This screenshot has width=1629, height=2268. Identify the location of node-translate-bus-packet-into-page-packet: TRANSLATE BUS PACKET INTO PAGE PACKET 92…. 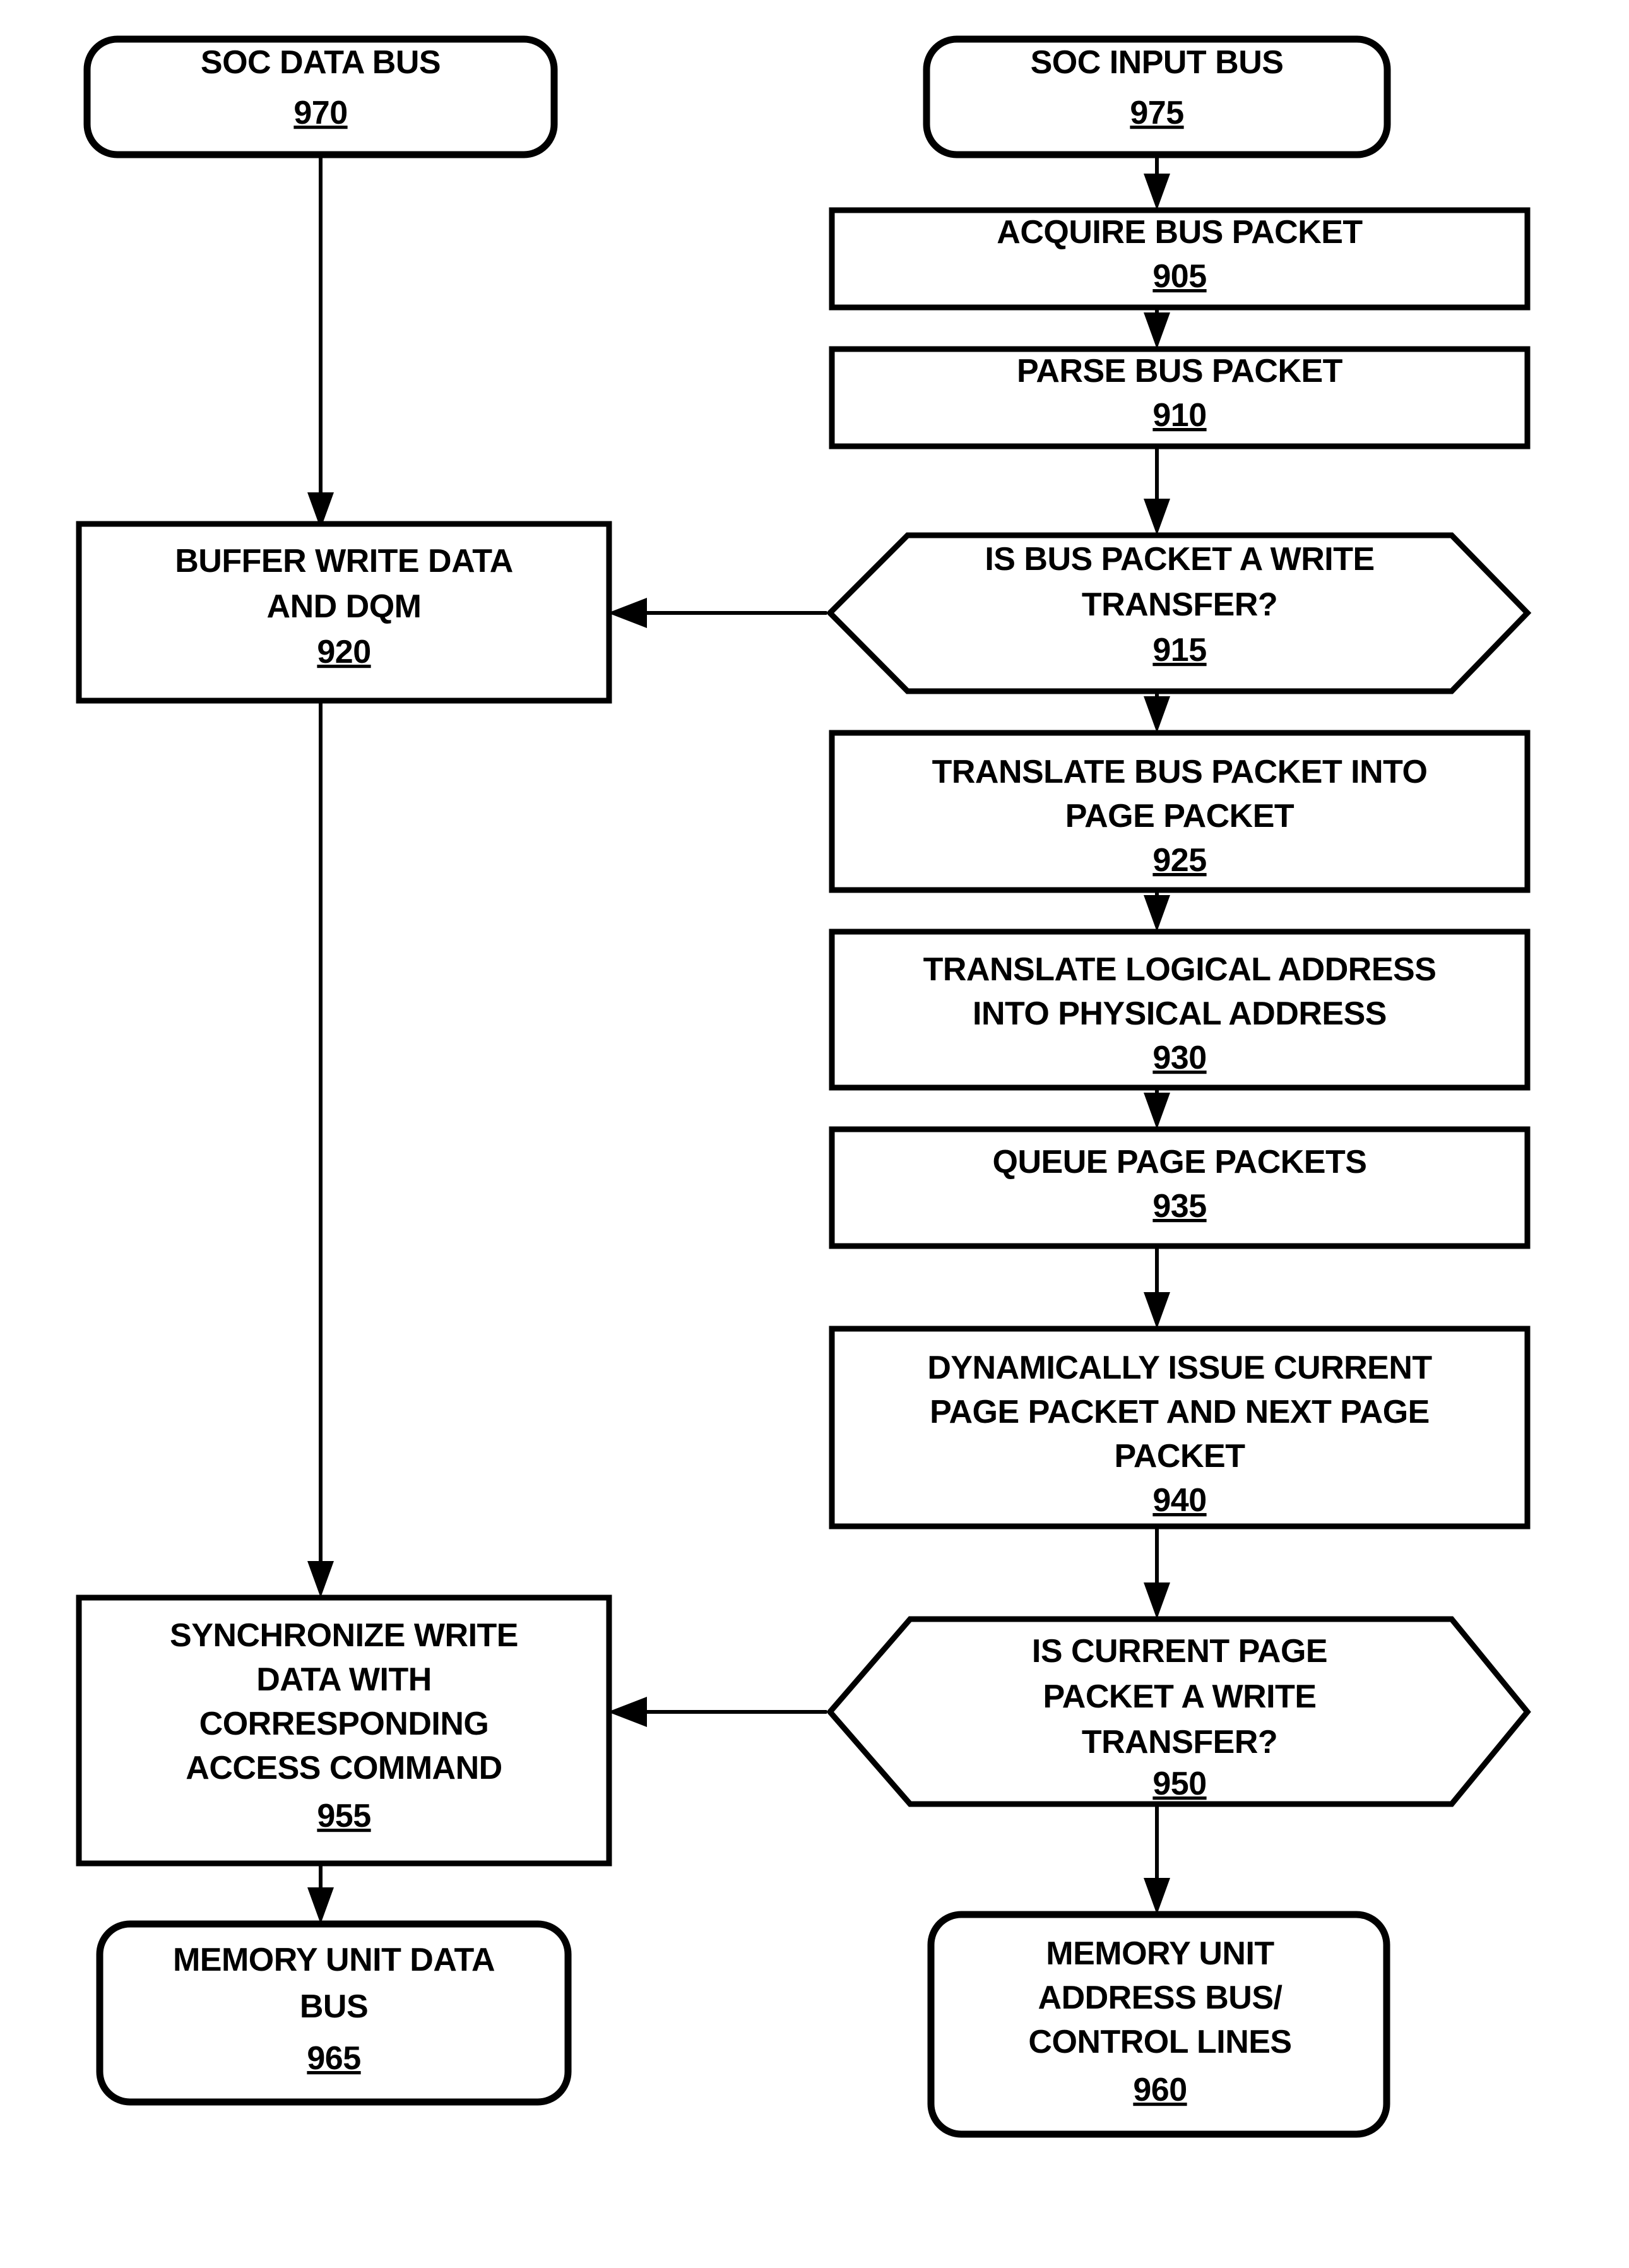
(1180, 811).